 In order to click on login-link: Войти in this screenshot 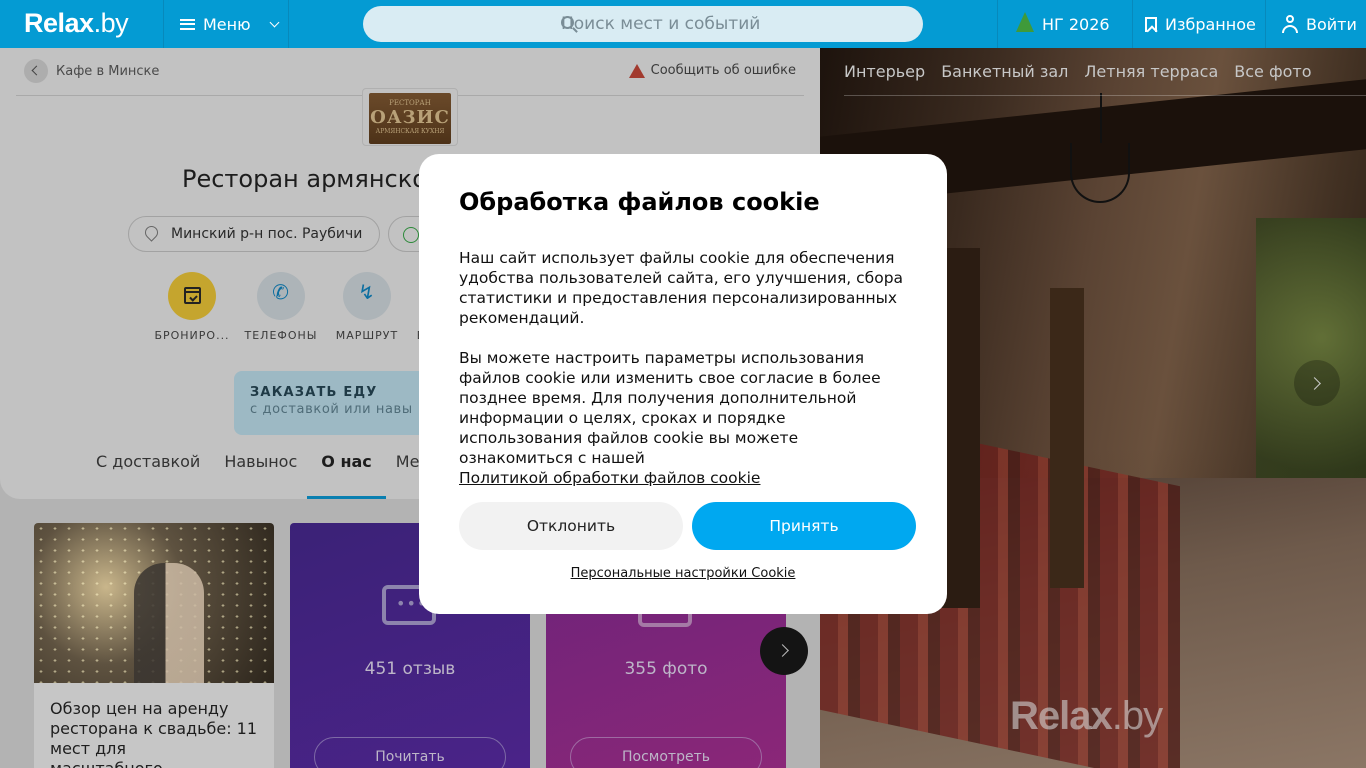, I will do `click(1315, 24)`.